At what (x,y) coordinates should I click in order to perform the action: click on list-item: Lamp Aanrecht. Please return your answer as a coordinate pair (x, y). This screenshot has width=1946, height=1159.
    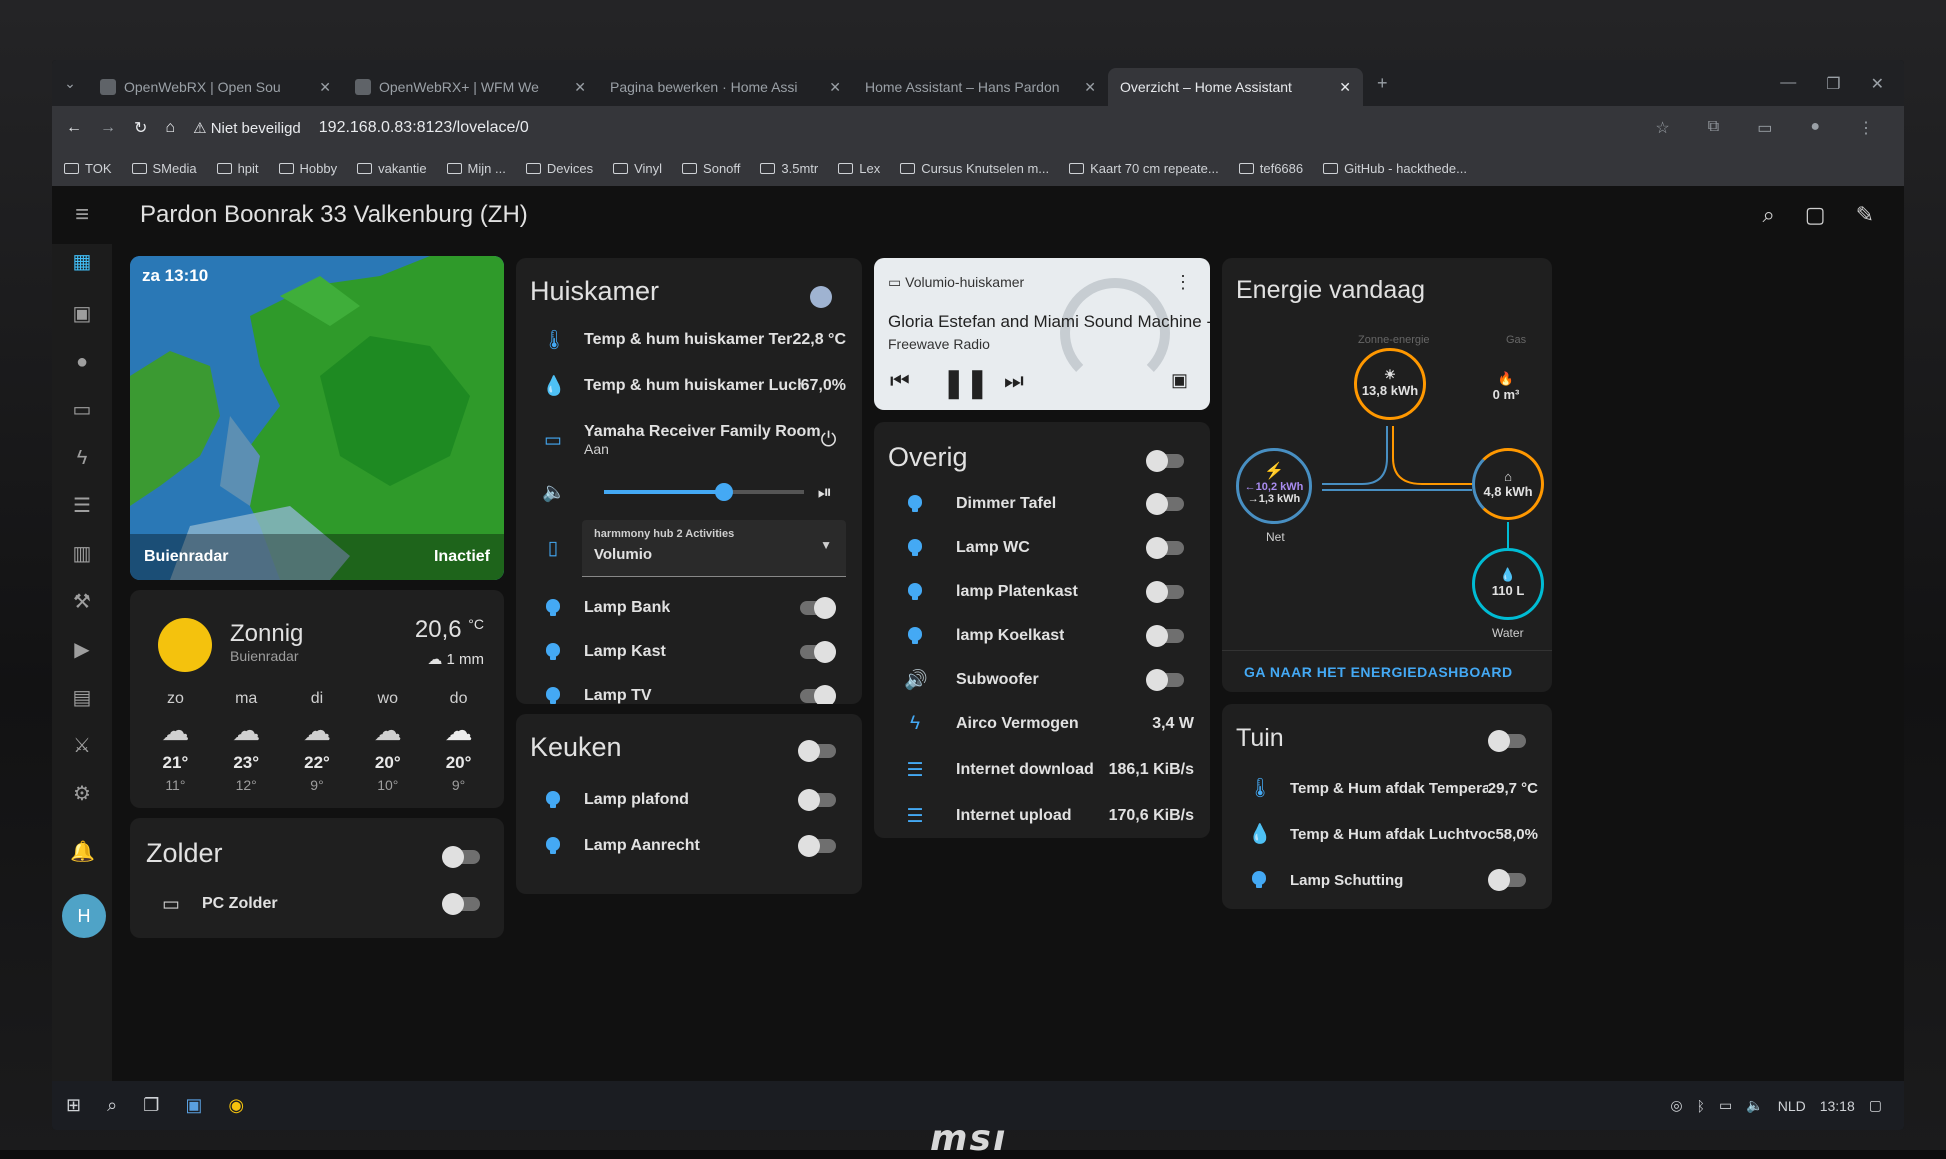
    Looking at the image, I should click on (689, 846).